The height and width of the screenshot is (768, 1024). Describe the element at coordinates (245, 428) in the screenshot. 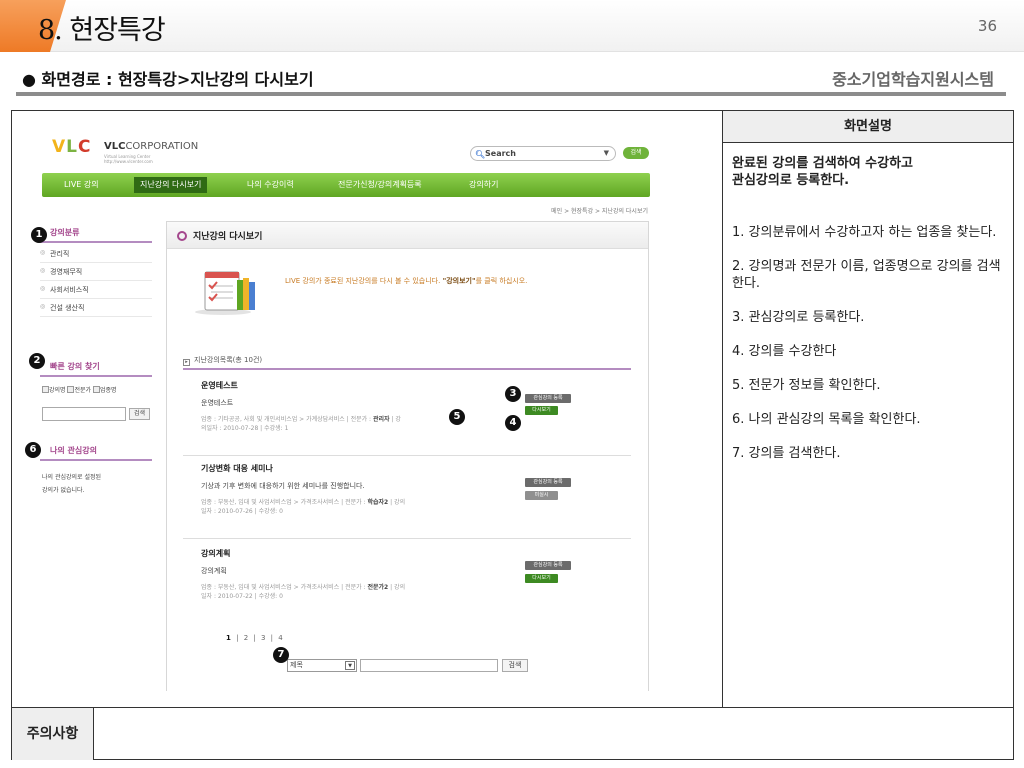

I see `meta-text: 의일자 : 2010-07-28 | 수강생: 1` at that location.